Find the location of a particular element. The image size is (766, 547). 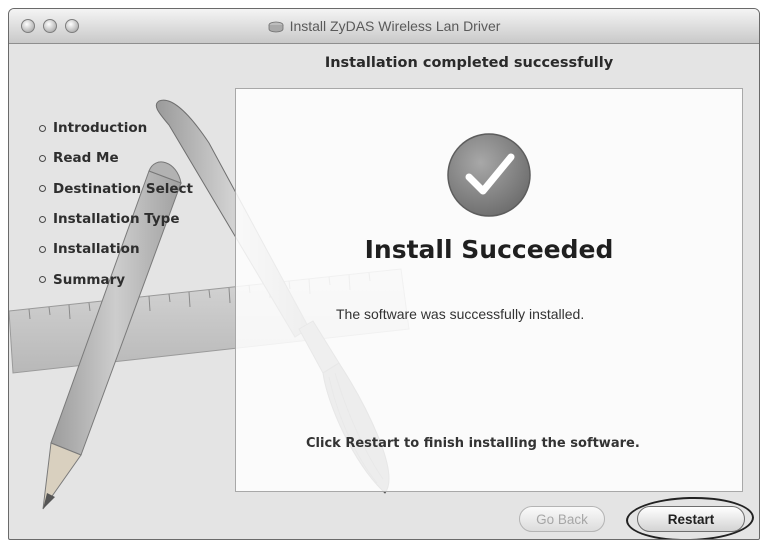

window-title: Install ZyDAS Wireless Lan Driver is located at coordinates (395, 26).